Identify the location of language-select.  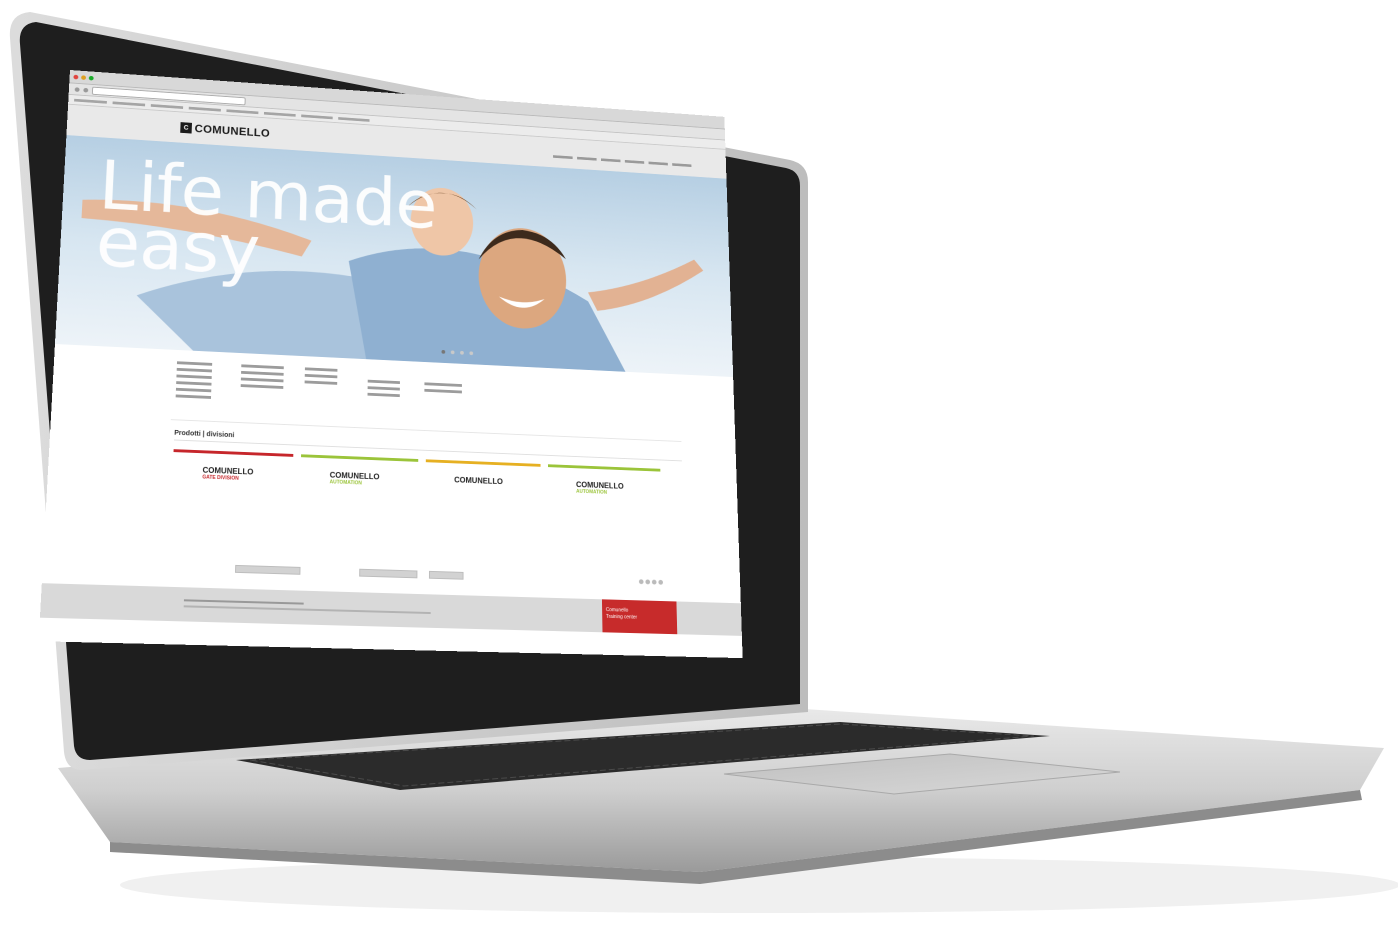
(388, 573).